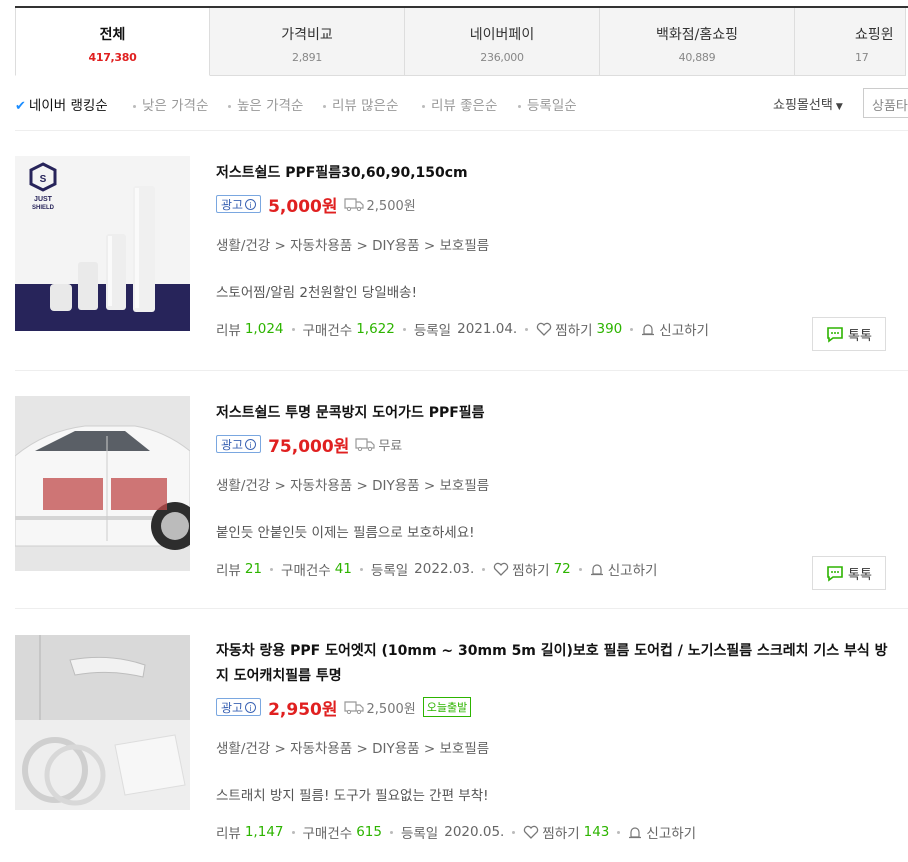 Image resolution: width=908 pixels, height=862 pixels. Describe the element at coordinates (327, 834) in the screenshot. I see `purchase-label: 구매건수` at that location.